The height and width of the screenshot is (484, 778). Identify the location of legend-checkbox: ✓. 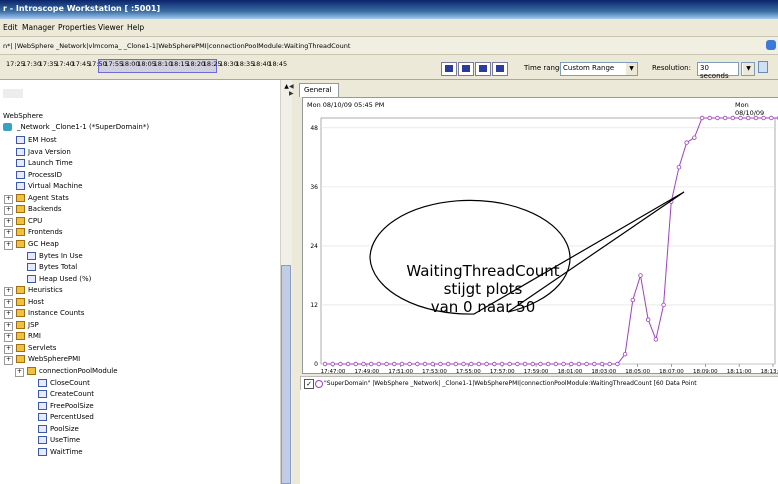
(309, 384).